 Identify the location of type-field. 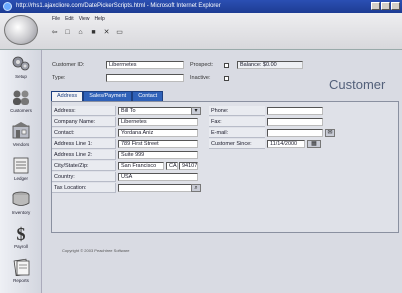
(145, 78).